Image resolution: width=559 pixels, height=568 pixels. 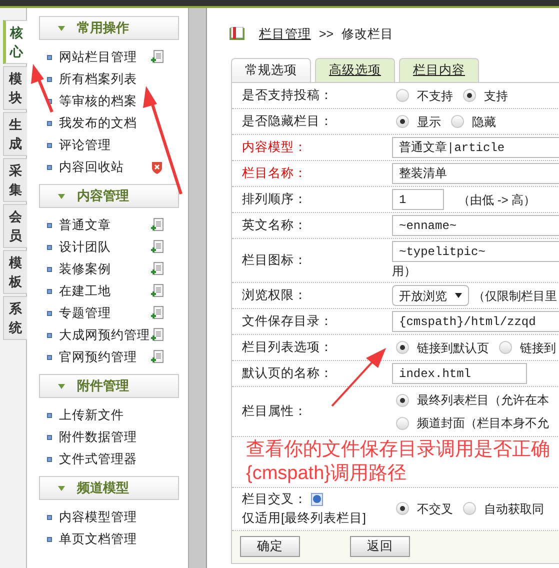 I want to click on menu-item: 评论管理, so click(x=85, y=145).